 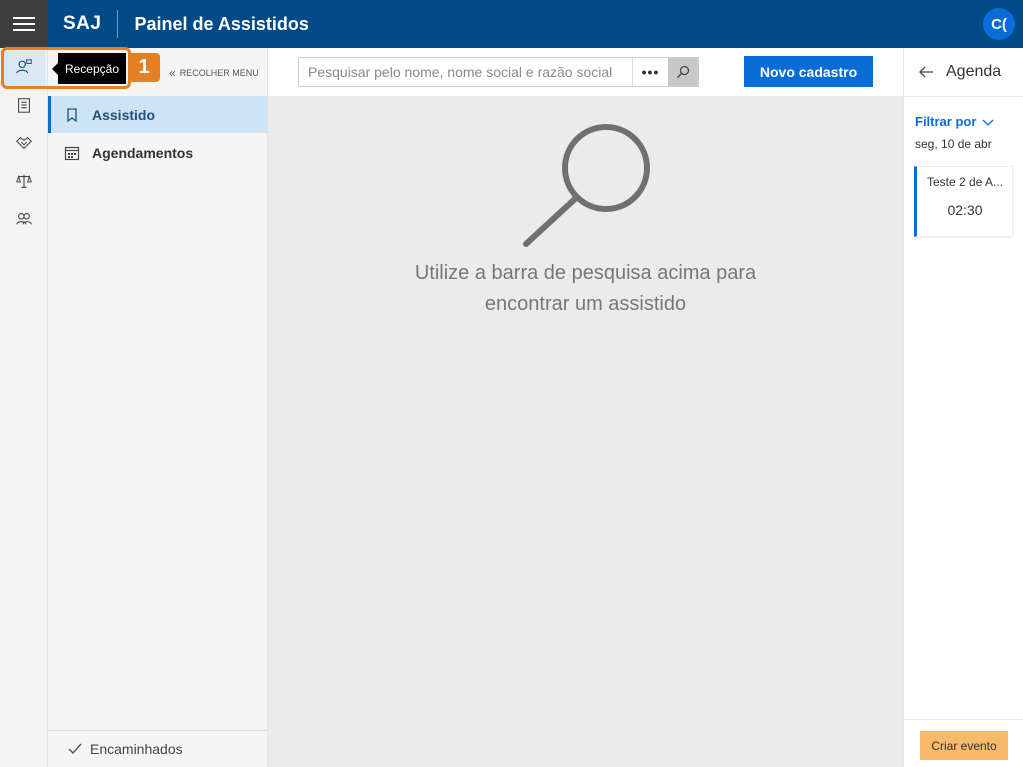 I want to click on group-icon, so click(x=24, y=219).